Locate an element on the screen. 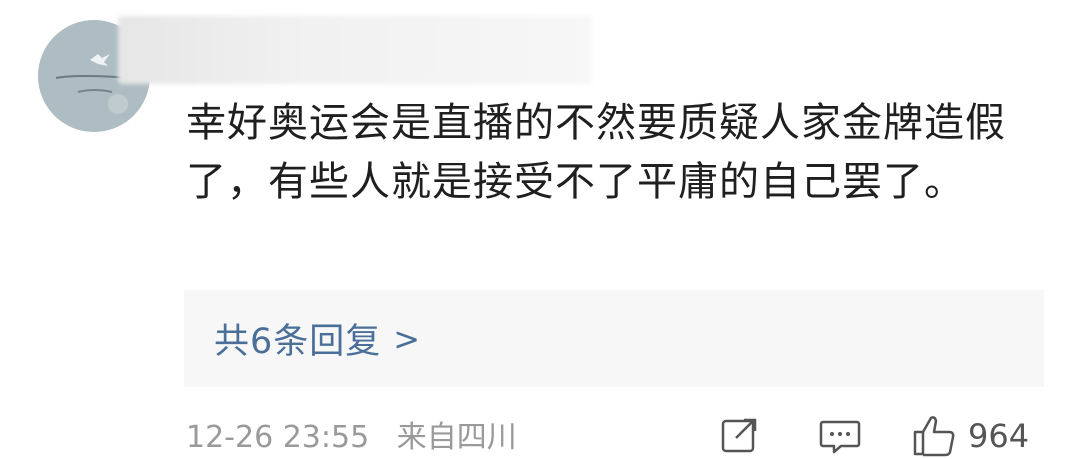 The width and height of the screenshot is (1080, 459). comment-meta: 12-26 23:55 来自四川 is located at coordinates (351, 438).